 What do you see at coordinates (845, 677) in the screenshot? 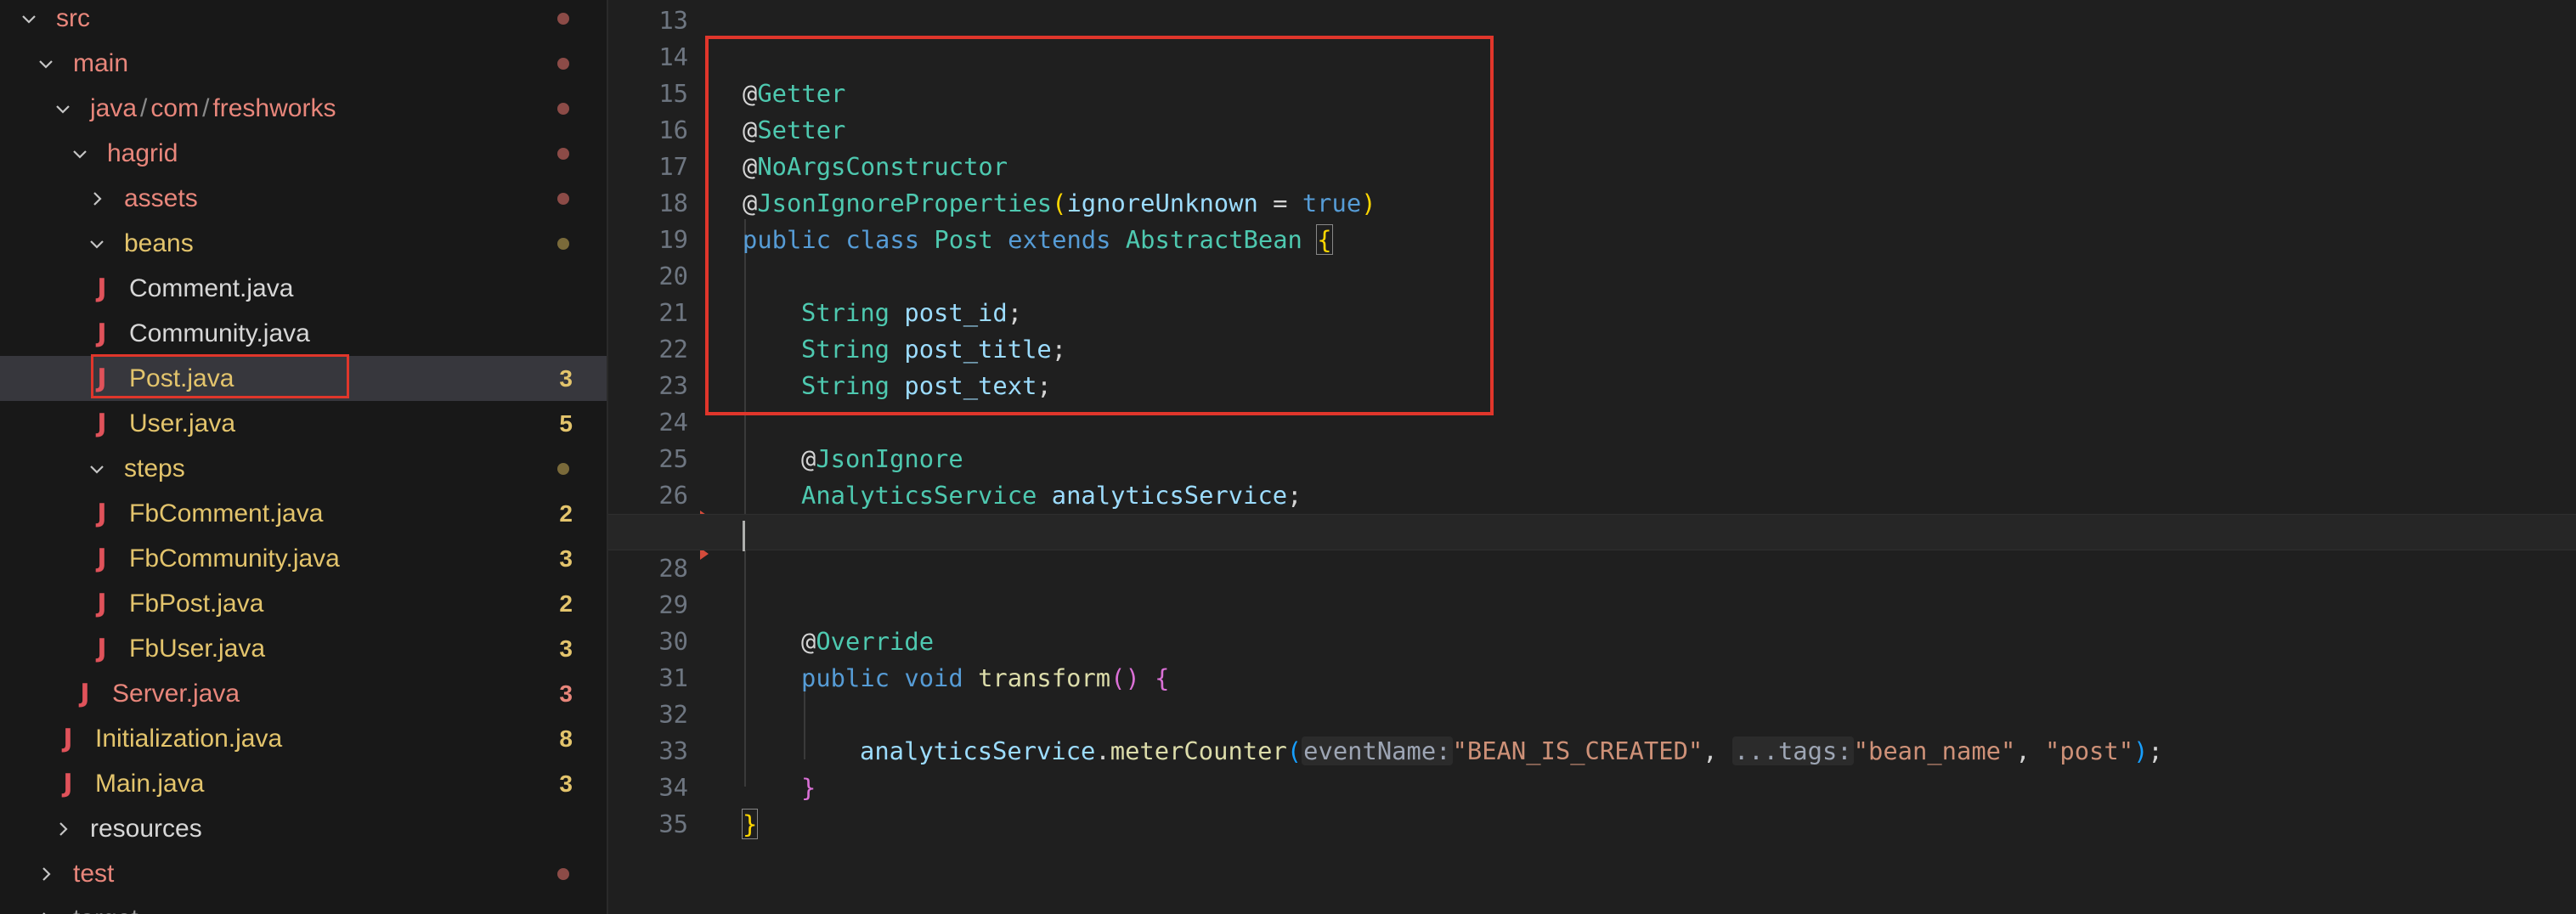
I see `keyword-public: public` at bounding box center [845, 677].